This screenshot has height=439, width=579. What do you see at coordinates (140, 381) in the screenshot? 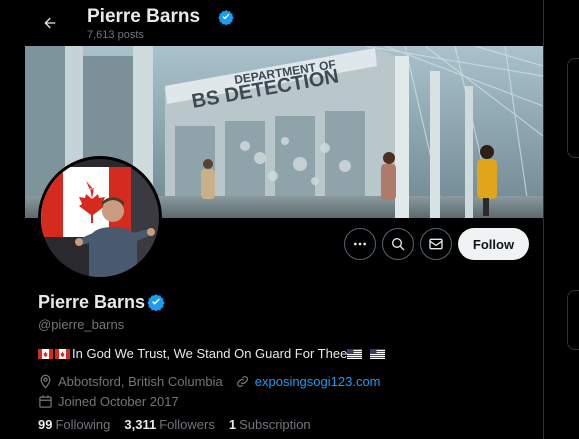
I see `profile-location: Abbotsford, British Columbia` at bounding box center [140, 381].